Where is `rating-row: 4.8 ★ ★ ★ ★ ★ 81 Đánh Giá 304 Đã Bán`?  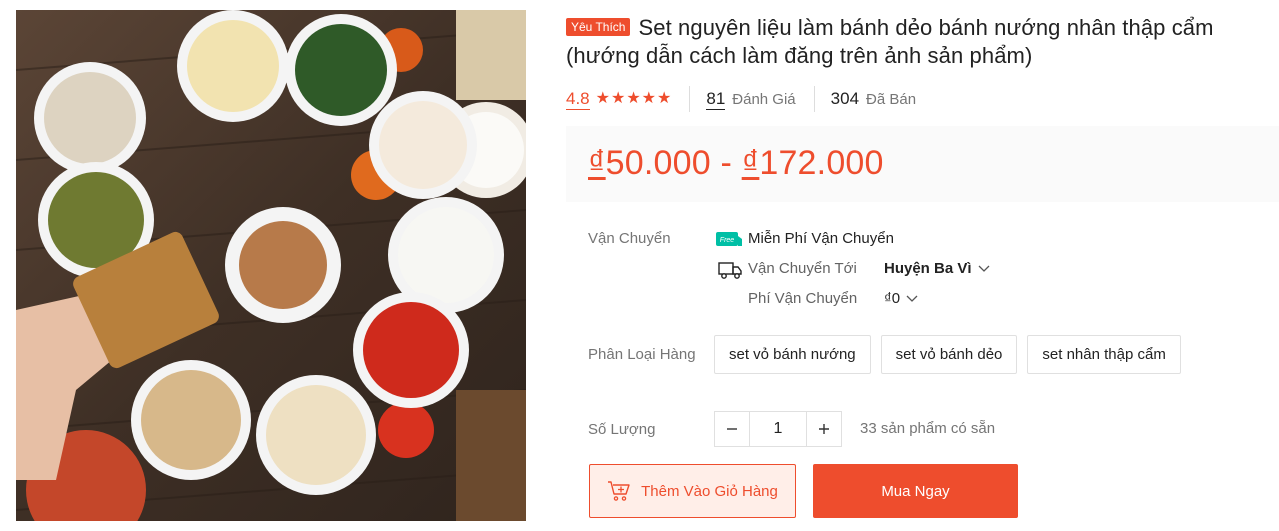
rating-row: 4.8 ★ ★ ★ ★ ★ 81 Đánh Giá 304 Đã Bán is located at coordinates (741, 99).